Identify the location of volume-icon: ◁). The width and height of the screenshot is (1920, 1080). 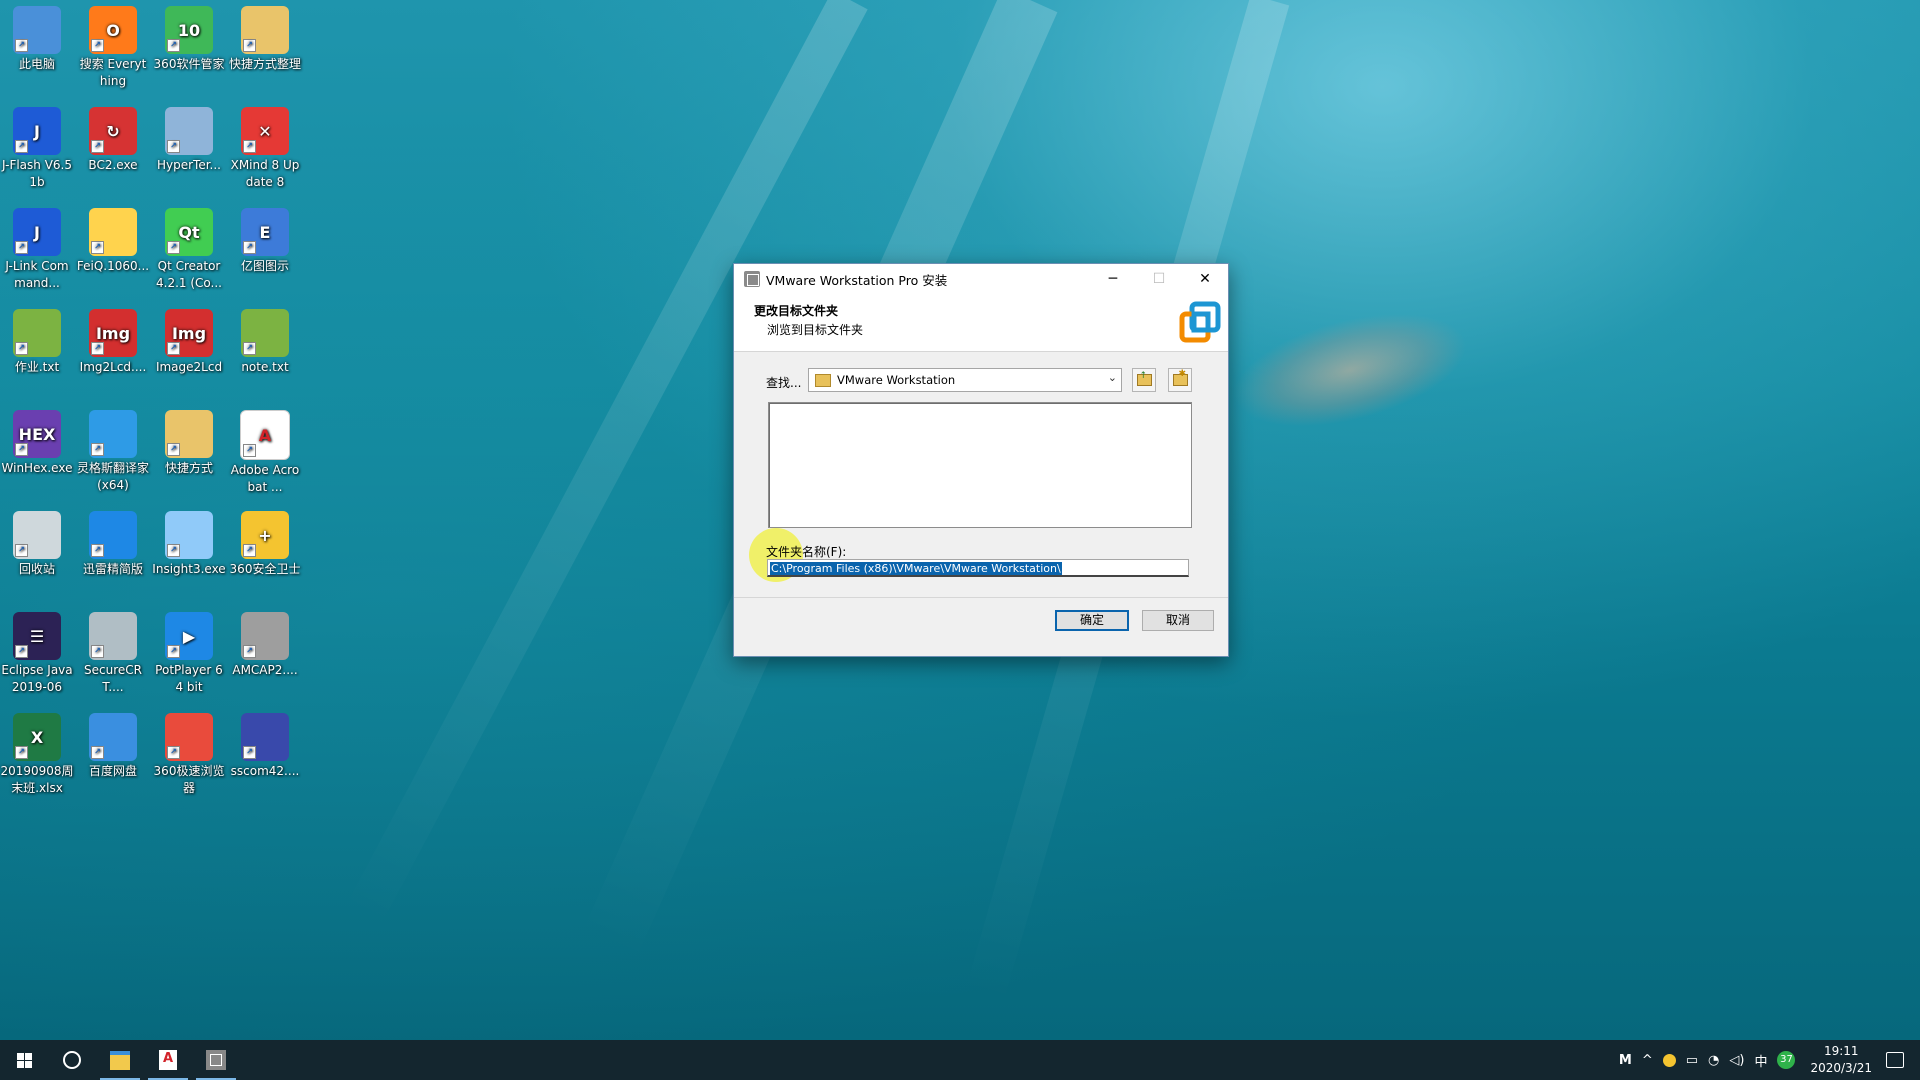
(1736, 1060).